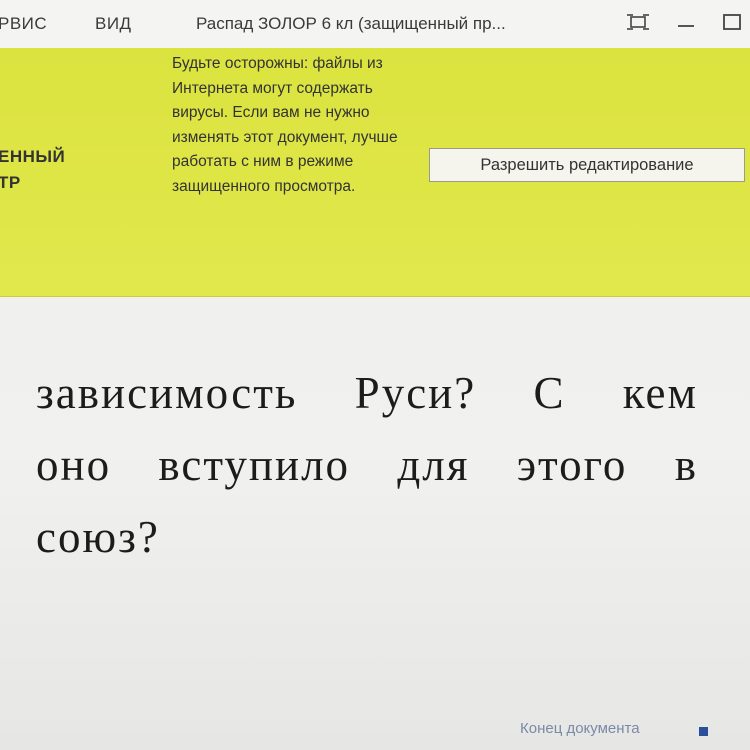  What do you see at coordinates (32, 170) in the screenshot?
I see `protected-view-label: ЕННЫЙ ТР` at bounding box center [32, 170].